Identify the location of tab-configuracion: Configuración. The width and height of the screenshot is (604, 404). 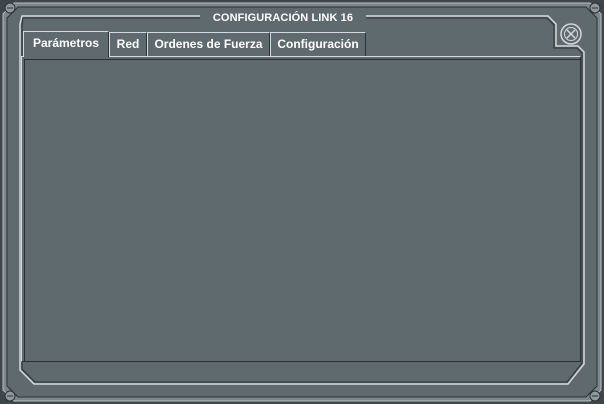
(318, 44).